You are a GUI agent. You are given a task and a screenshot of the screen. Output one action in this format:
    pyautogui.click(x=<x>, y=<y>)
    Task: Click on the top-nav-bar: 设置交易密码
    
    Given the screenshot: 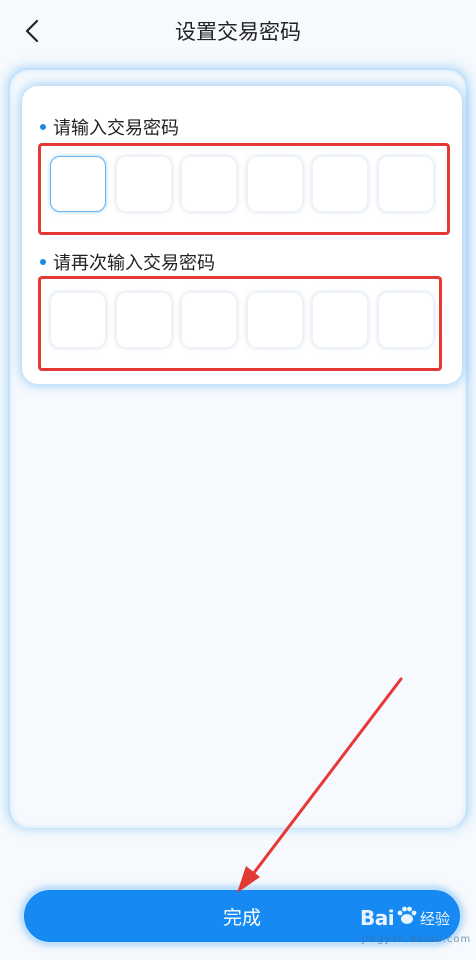 What is the action you would take?
    pyautogui.click(x=238, y=32)
    